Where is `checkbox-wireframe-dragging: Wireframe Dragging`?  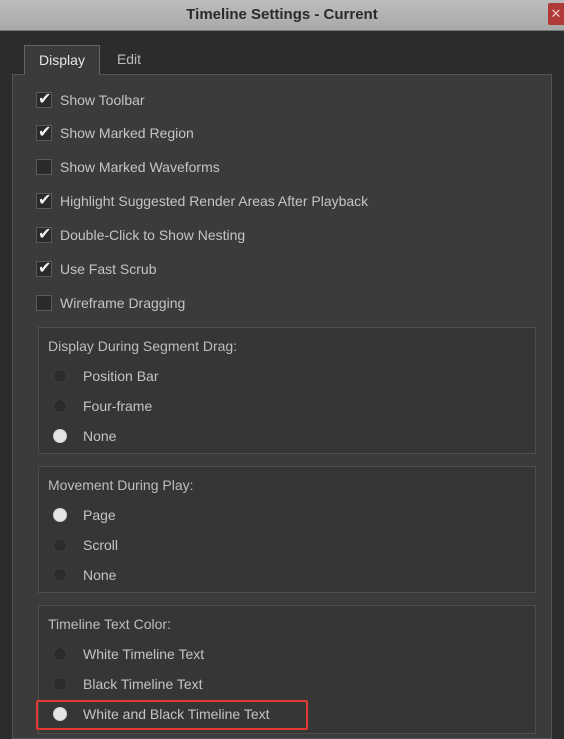 checkbox-wireframe-dragging: Wireframe Dragging is located at coordinates (276, 303).